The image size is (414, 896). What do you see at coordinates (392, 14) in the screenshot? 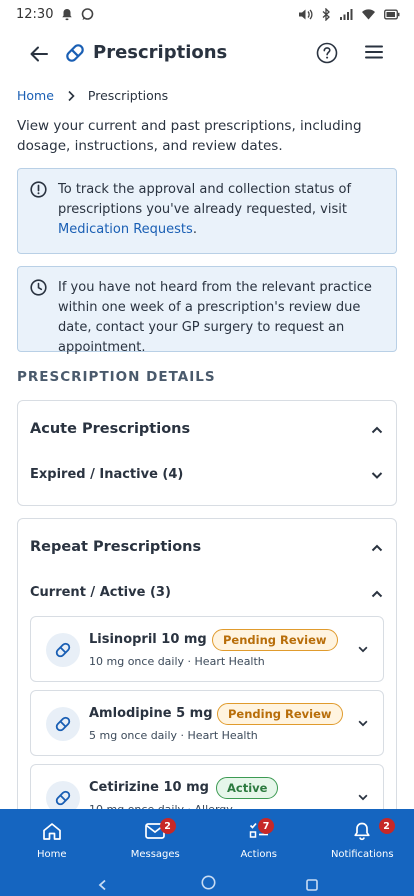
I see `battery-icon` at bounding box center [392, 14].